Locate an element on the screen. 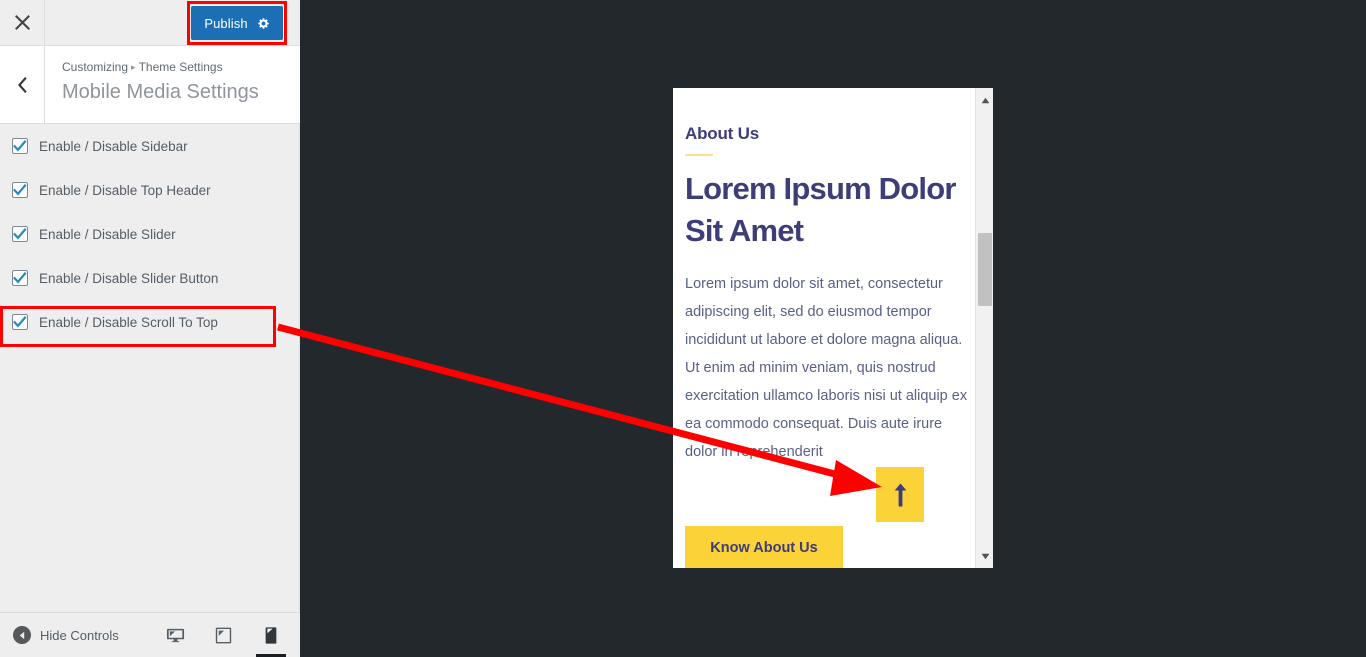 This screenshot has width=1366, height=657. checkbox-scroll-to-top is located at coordinates (20, 322).